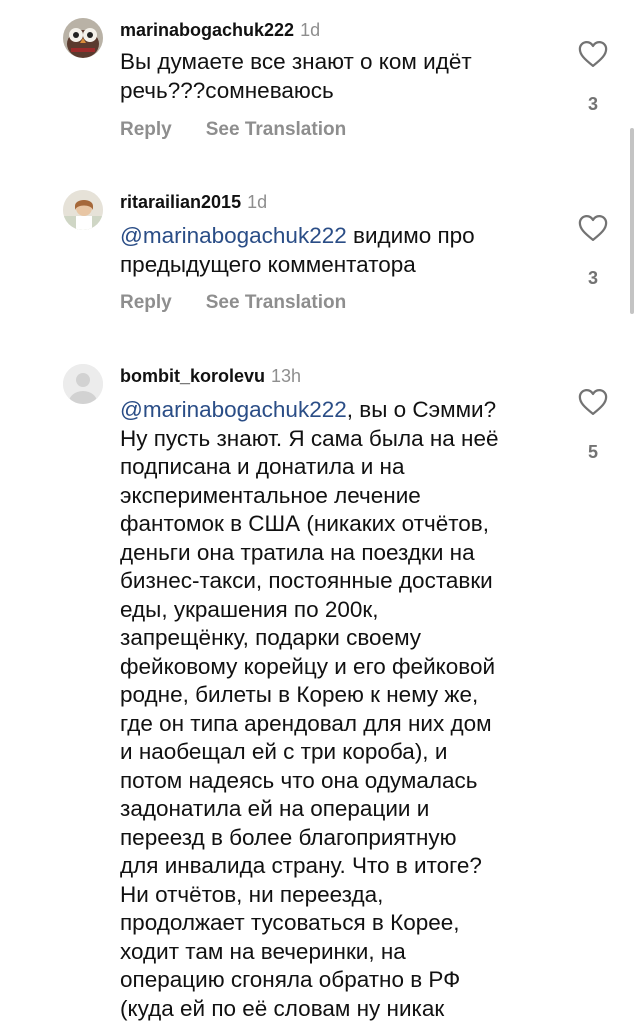 This screenshot has height=1023, width=640. I want to click on username: ritarailian2015, so click(180, 202).